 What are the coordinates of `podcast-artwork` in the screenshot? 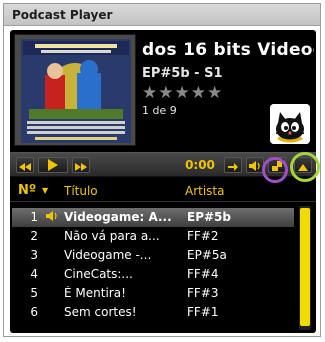 It's located at (75, 90).